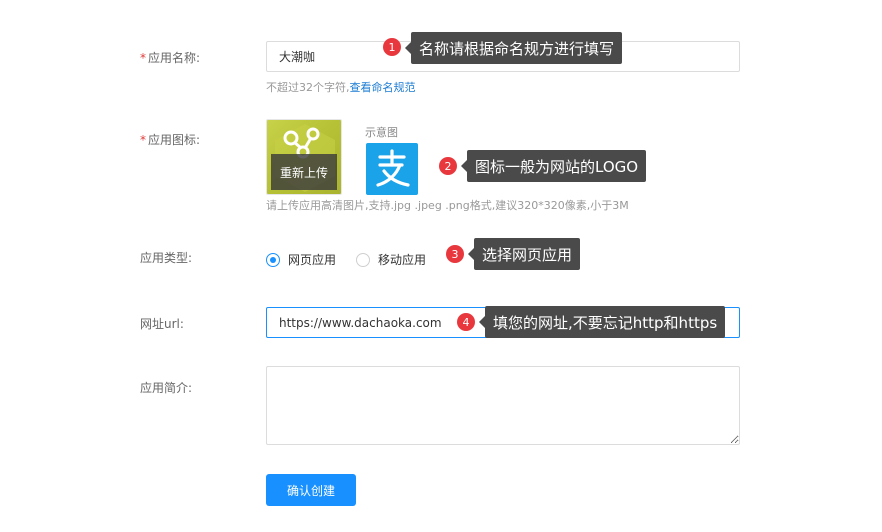  What do you see at coordinates (170, 58) in the screenshot?
I see `app-name-label: * 应用名称:` at bounding box center [170, 58].